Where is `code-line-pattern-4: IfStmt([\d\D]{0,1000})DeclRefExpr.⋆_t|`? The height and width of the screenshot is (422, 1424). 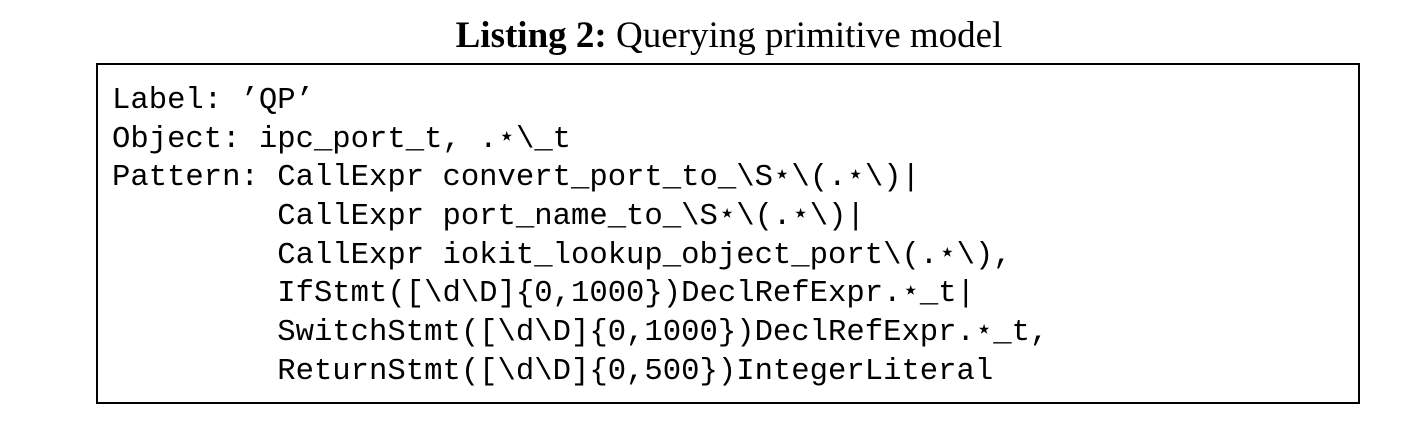 code-line-pattern-4: IfStmt([\d\D]{0,1000})DeclRefExpr.⋆_t| is located at coordinates (543, 294).